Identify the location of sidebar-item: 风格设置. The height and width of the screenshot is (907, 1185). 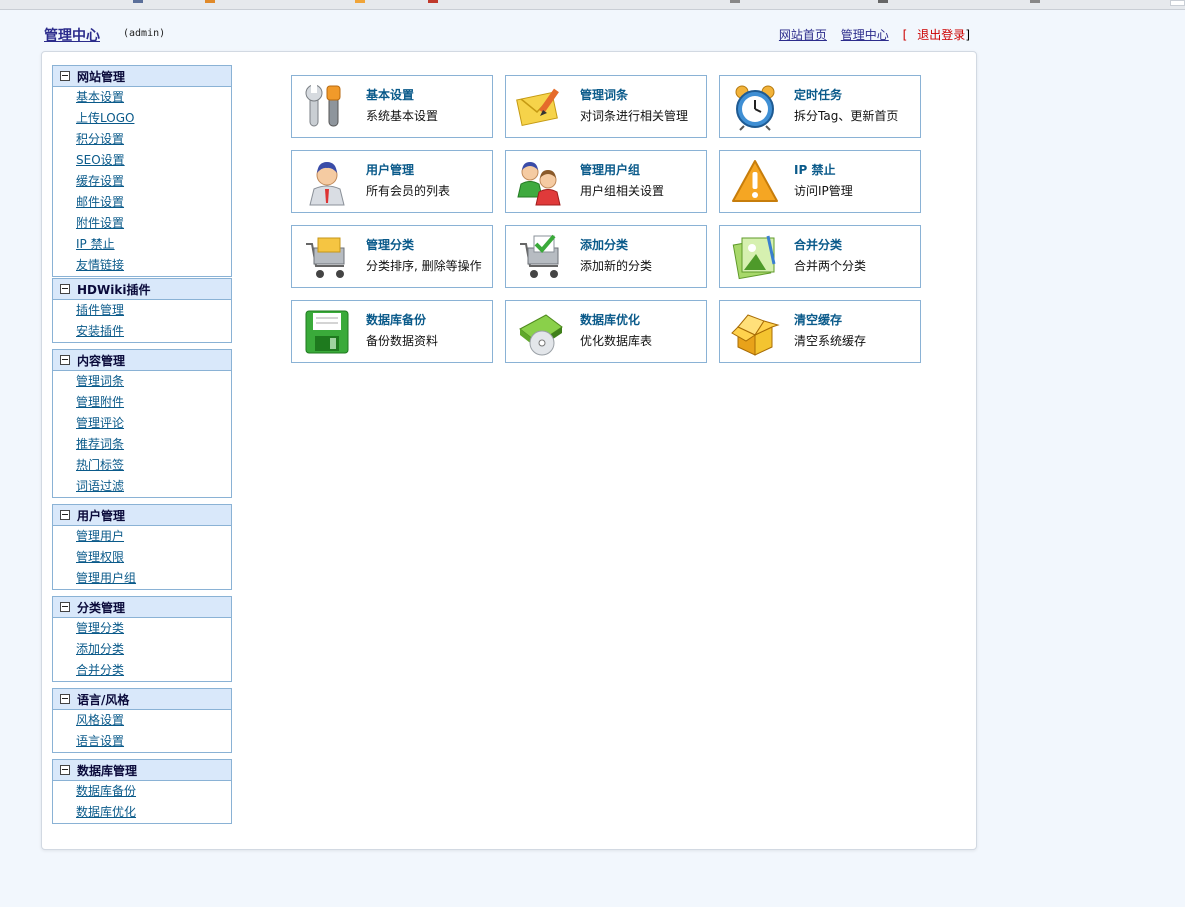
(142, 720).